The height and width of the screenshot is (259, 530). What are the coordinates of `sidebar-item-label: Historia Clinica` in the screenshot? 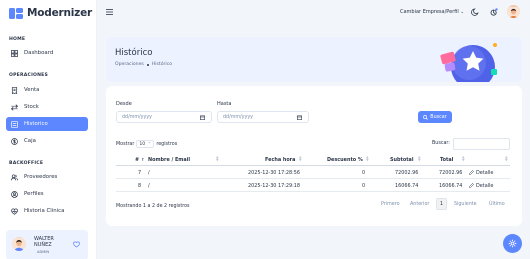 It's located at (44, 211).